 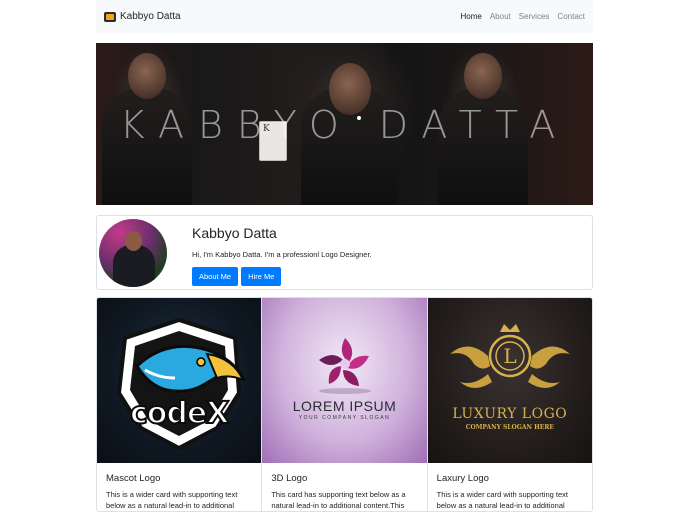 I want to click on avatar, so click(x=133, y=253).